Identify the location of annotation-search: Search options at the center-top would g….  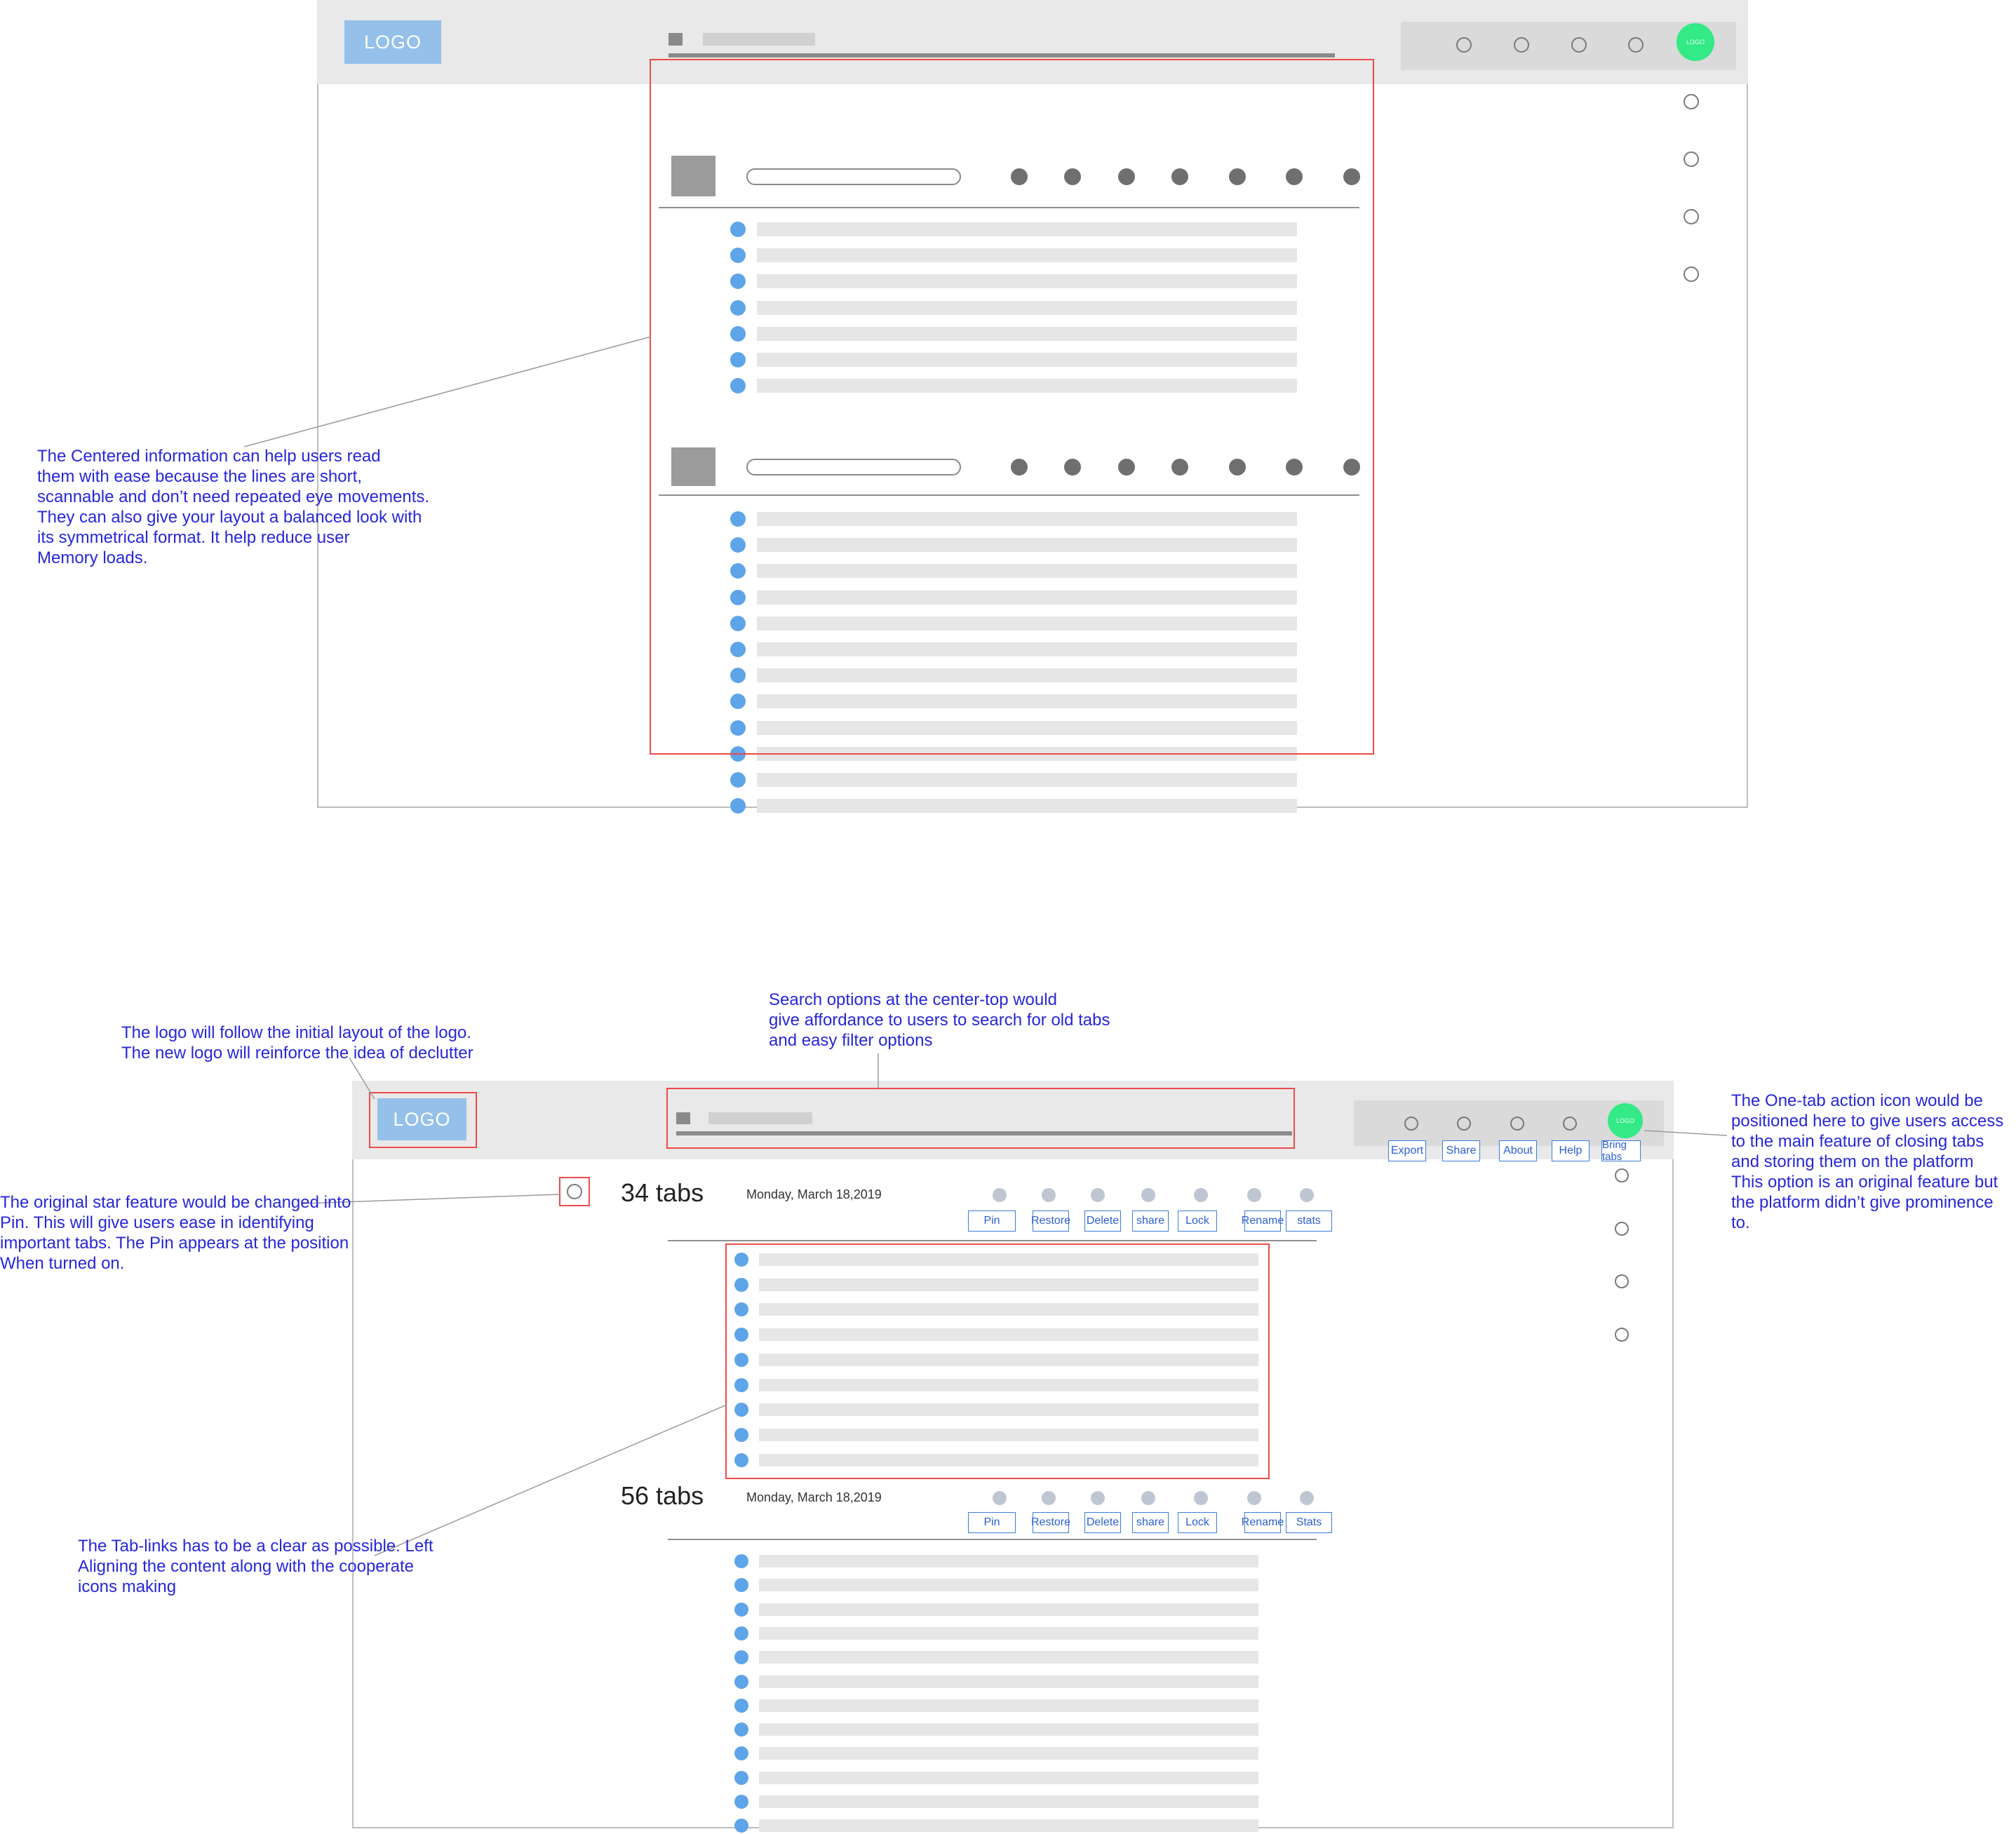
(939, 1020).